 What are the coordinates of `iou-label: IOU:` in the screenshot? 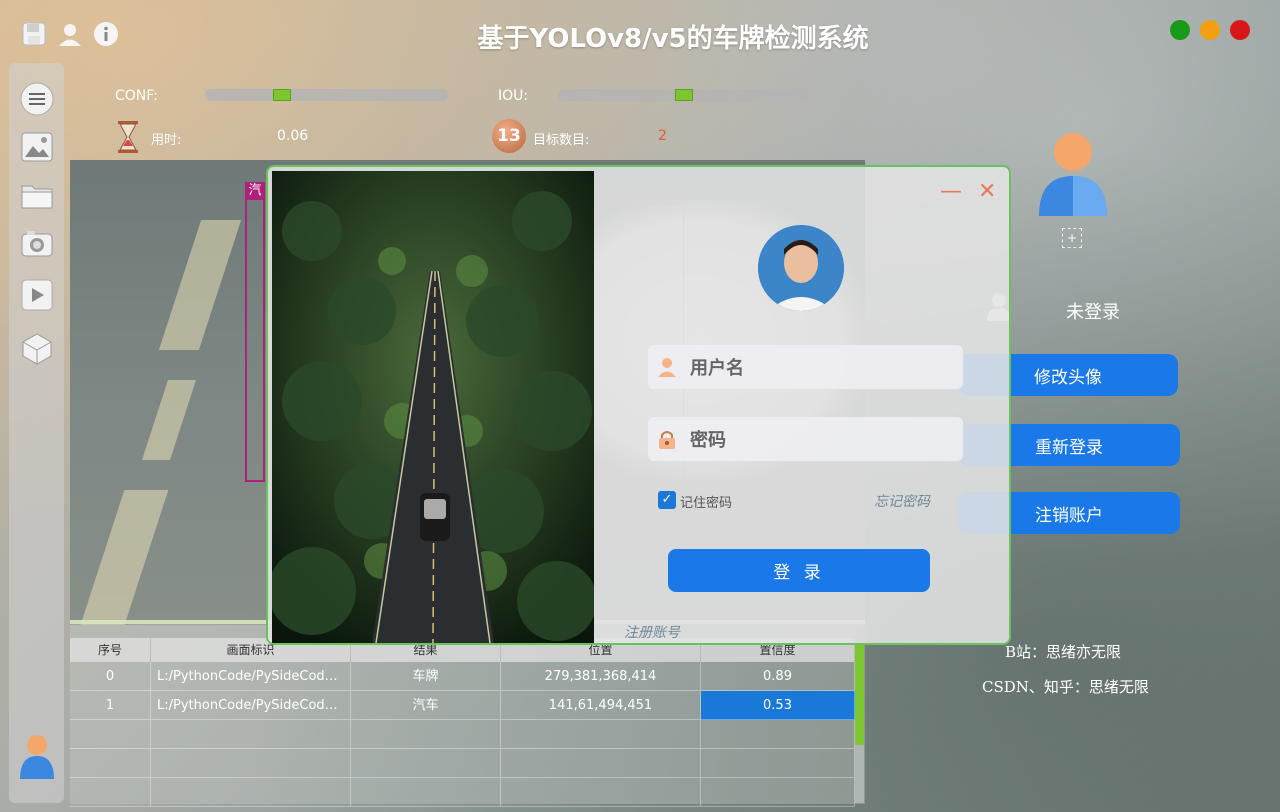 It's located at (513, 96).